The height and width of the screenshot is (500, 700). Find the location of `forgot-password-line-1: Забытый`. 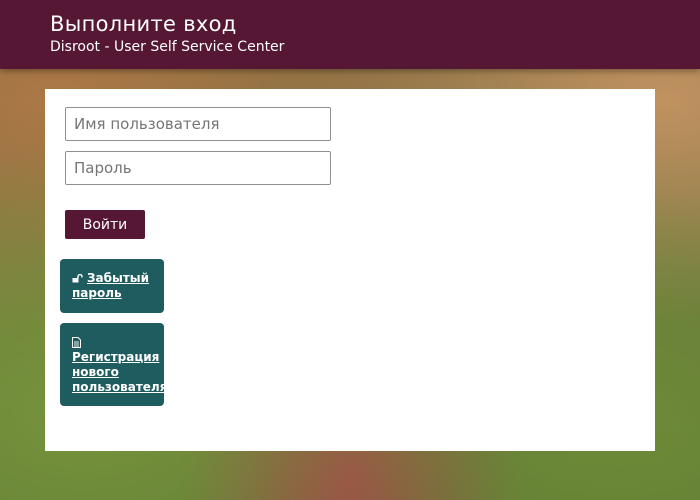

forgot-password-line-1: Забытый is located at coordinates (118, 278).